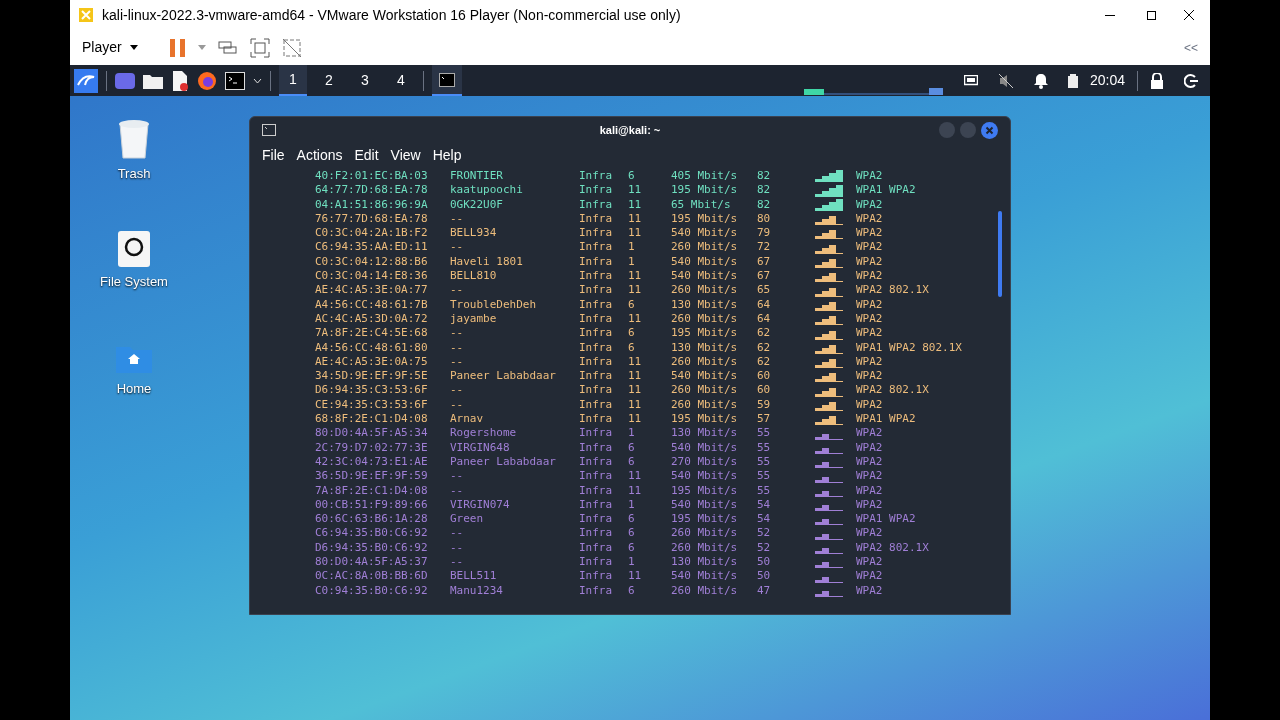 Image resolution: width=1280 pixels, height=720 pixels. Describe the element at coordinates (372, 519) in the screenshot. I see `bssid-text: 60:6C:63:B6:1A:28` at that location.